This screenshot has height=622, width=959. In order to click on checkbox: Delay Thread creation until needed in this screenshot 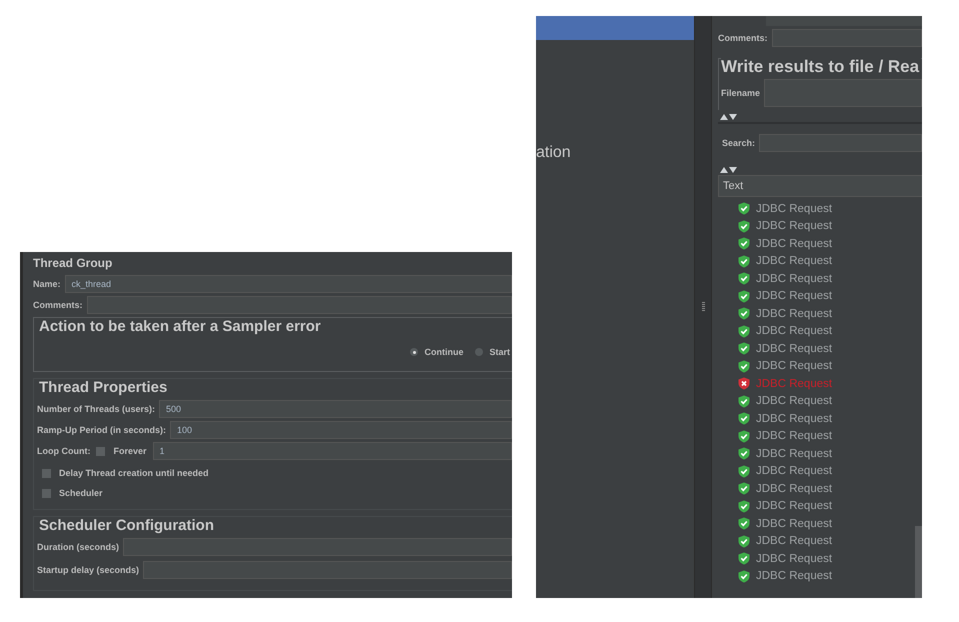, I will do `click(123, 473)`.